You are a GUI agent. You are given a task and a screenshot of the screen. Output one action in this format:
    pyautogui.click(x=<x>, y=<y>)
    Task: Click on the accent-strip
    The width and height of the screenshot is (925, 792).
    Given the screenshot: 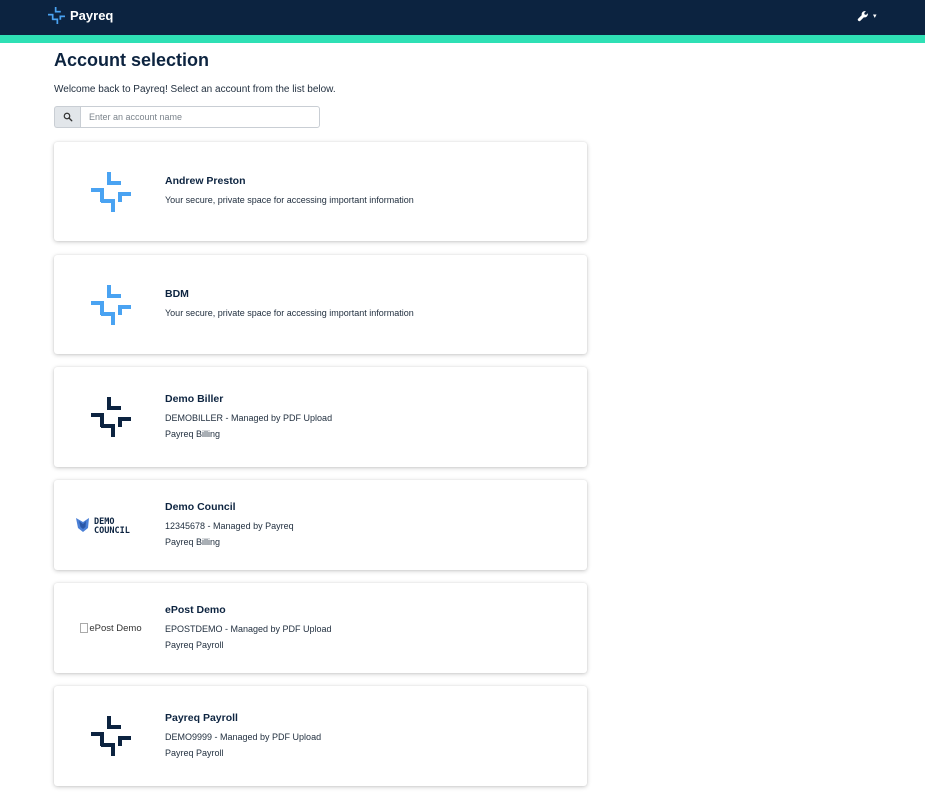 What is the action you would take?
    pyautogui.click(x=462, y=39)
    